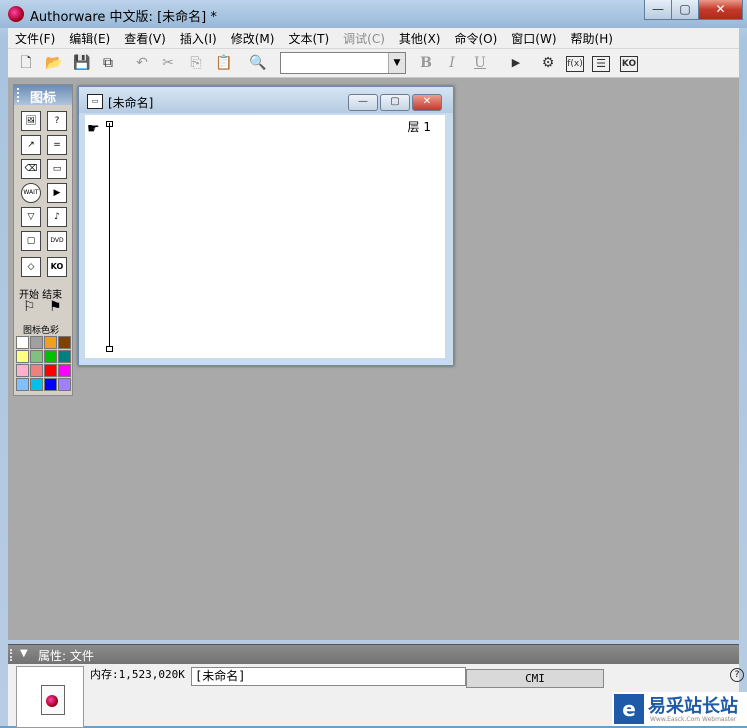 The width and height of the screenshot is (747, 728). I want to click on menu-help: 帮助(H), so click(592, 38).